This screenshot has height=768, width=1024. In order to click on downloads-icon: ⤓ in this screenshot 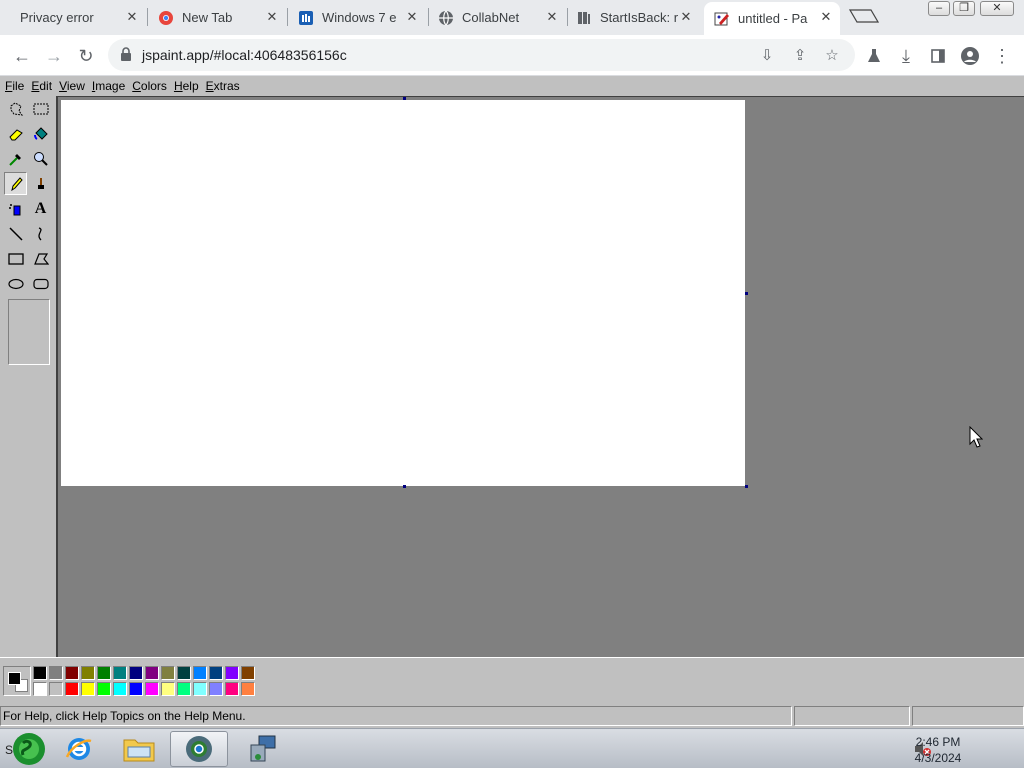, I will do `click(906, 56)`.